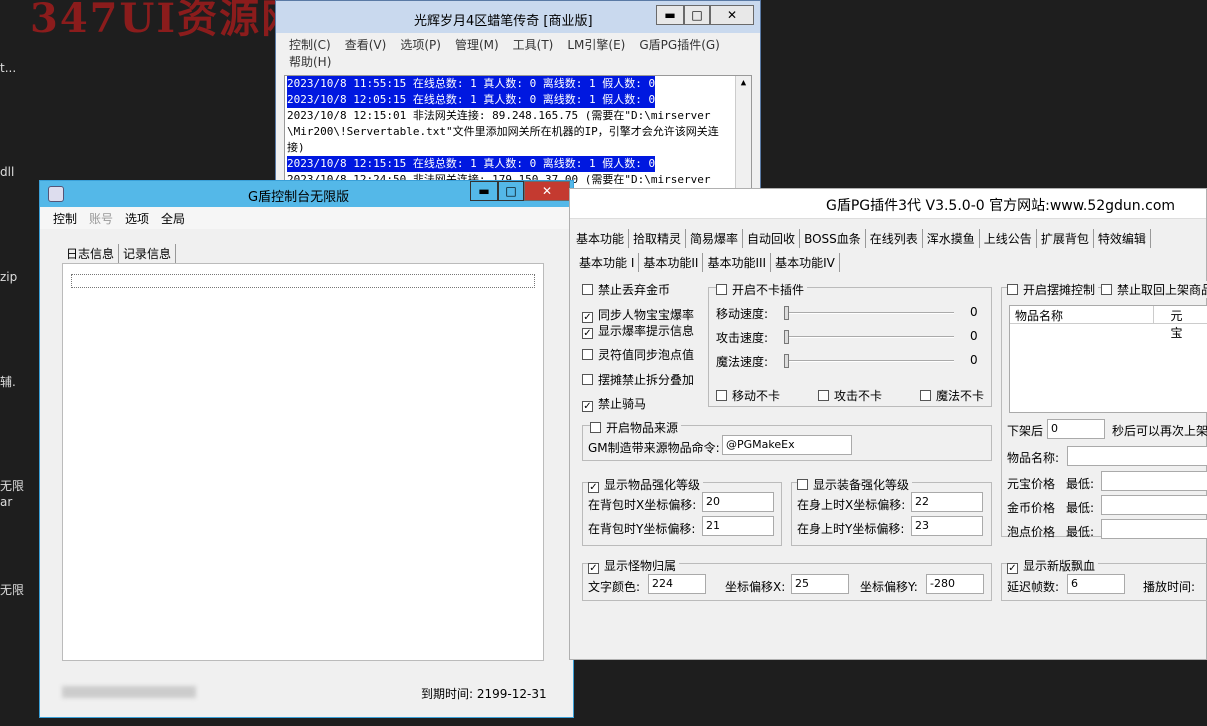 This screenshot has height=726, width=1207. I want to click on check-no-retrieve: 禁止取回上架商品, so click(1154, 289).